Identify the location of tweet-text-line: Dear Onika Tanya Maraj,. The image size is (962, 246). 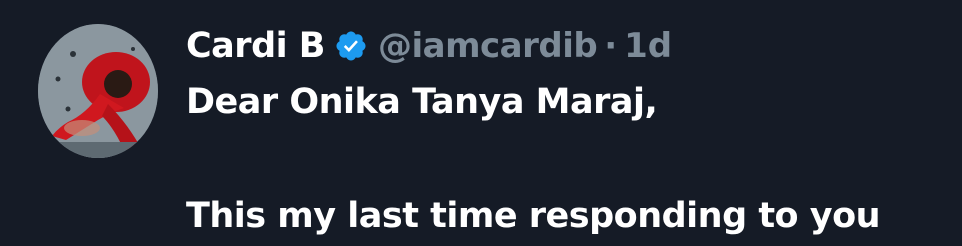
(422, 102).